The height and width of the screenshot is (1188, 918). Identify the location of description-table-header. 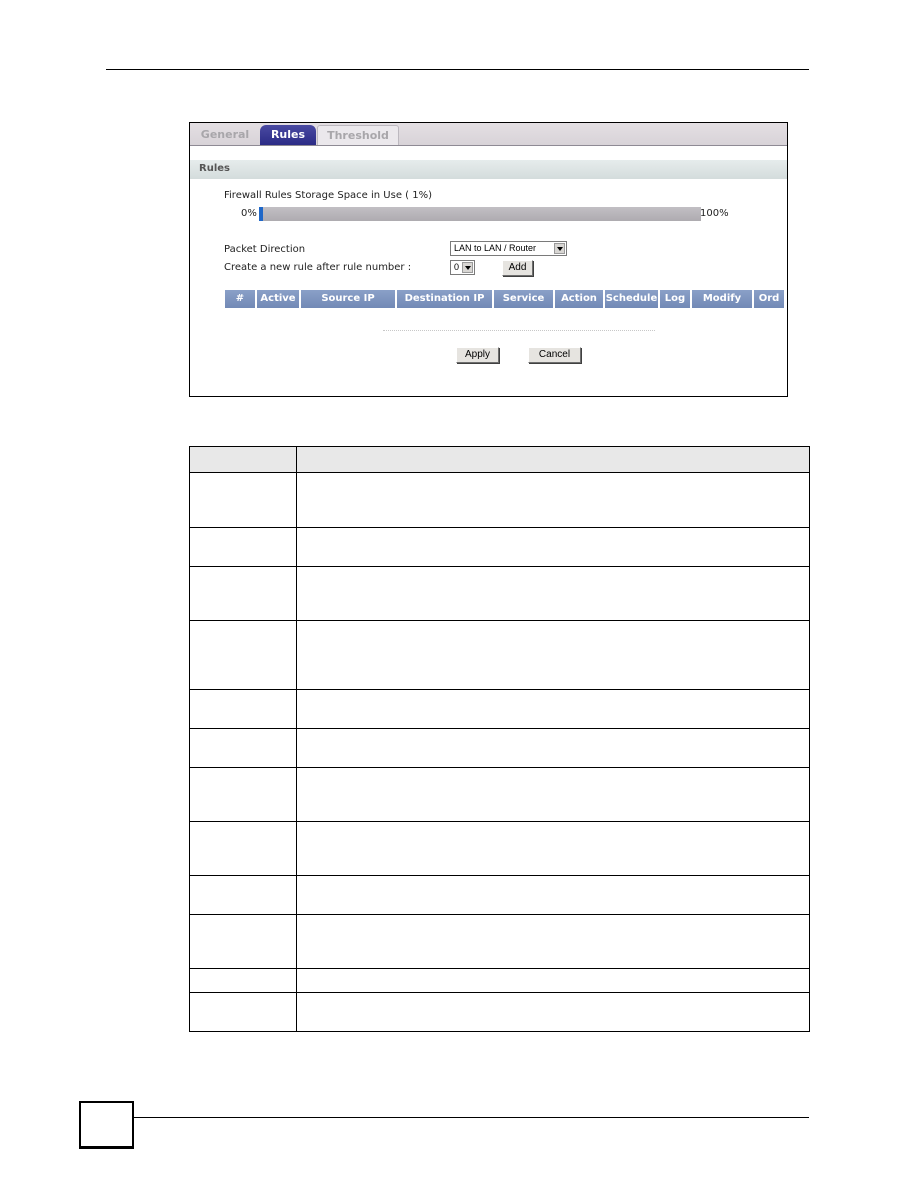
(499, 459).